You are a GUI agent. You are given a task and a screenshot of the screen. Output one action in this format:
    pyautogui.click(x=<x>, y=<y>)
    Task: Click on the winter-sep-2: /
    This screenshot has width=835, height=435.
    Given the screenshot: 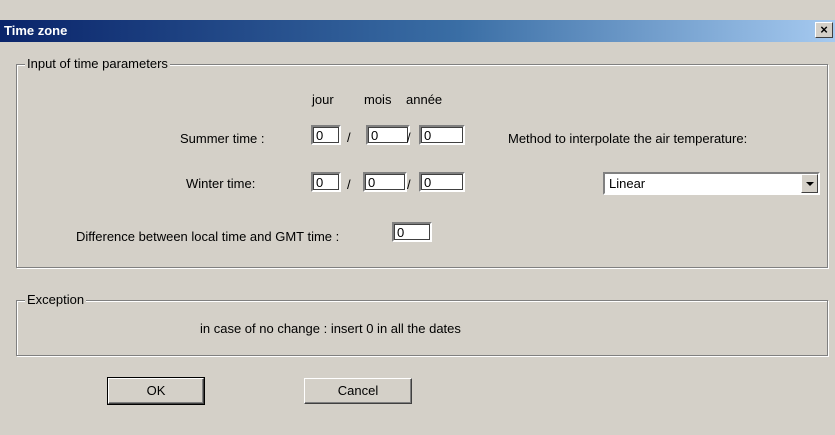 What is the action you would take?
    pyautogui.click(x=409, y=184)
    